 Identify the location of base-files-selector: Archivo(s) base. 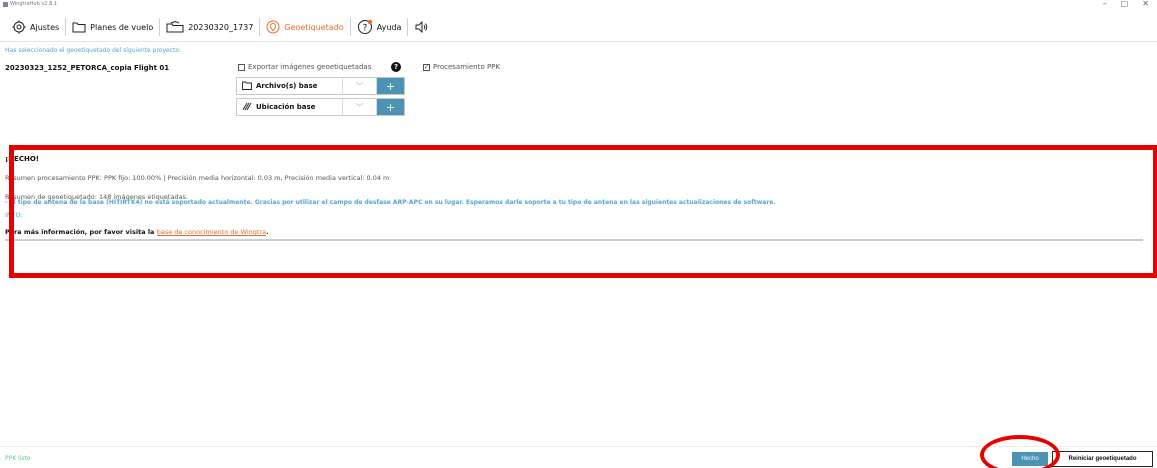
(290, 86).